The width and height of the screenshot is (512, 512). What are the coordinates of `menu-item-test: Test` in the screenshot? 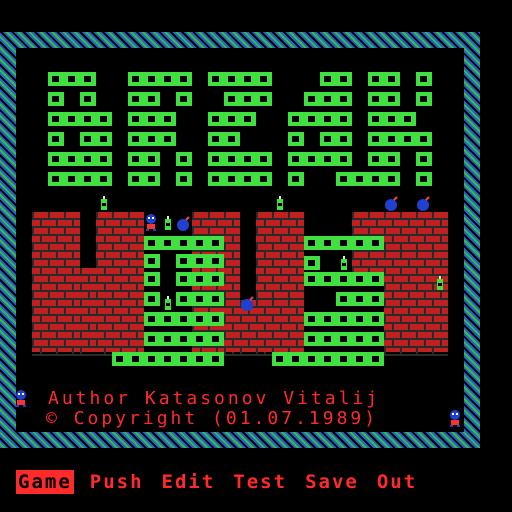 It's located at (260, 482).